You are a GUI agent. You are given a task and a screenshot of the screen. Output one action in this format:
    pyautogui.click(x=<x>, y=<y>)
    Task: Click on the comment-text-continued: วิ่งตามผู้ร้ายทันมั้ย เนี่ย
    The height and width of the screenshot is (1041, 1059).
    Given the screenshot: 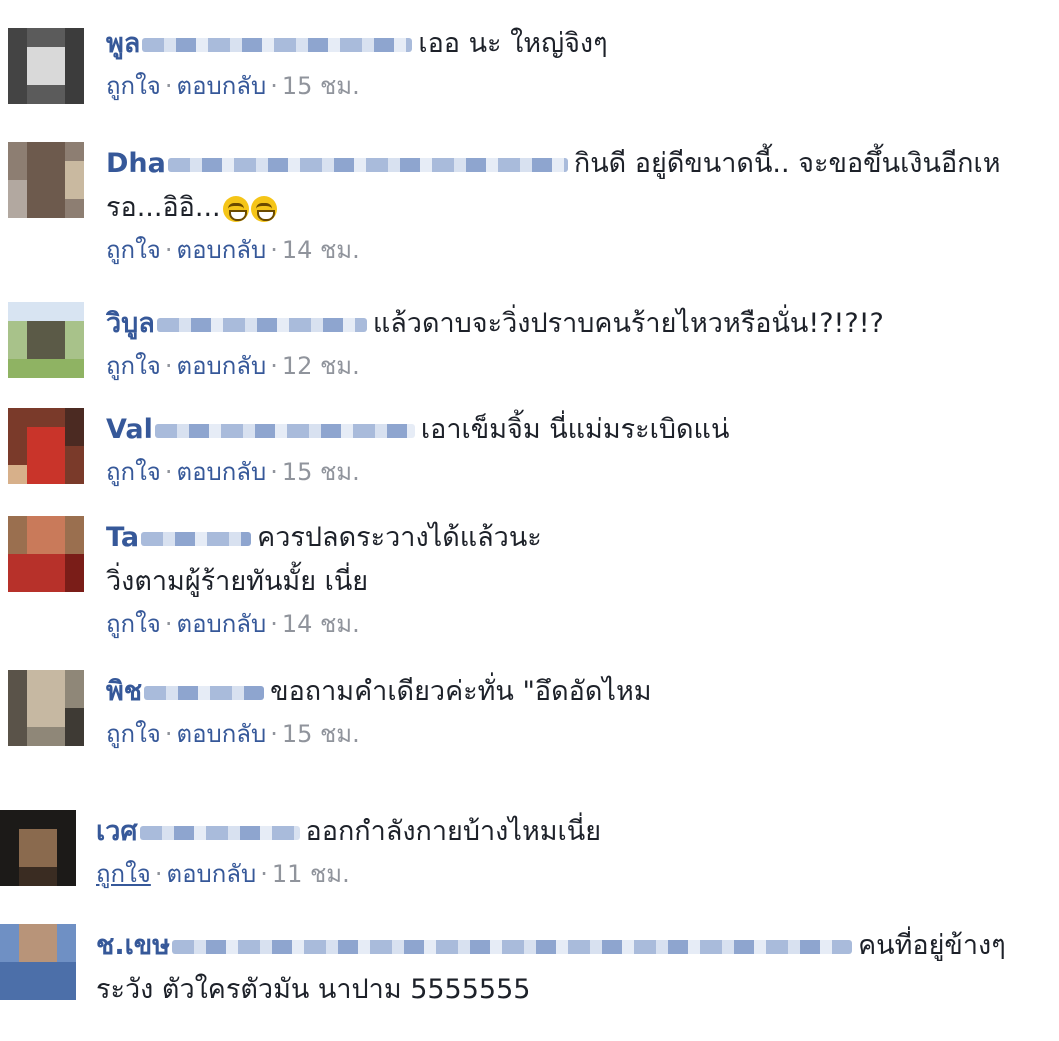 What is the action you would take?
    pyautogui.click(x=237, y=581)
    